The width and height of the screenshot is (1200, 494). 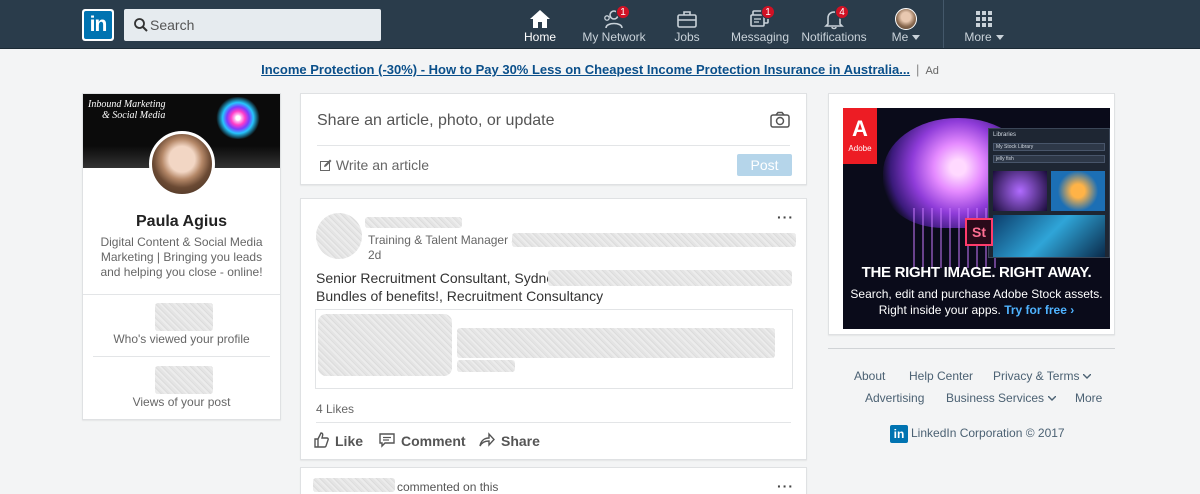 What do you see at coordinates (326, 165) in the screenshot?
I see `pencil-icon` at bounding box center [326, 165].